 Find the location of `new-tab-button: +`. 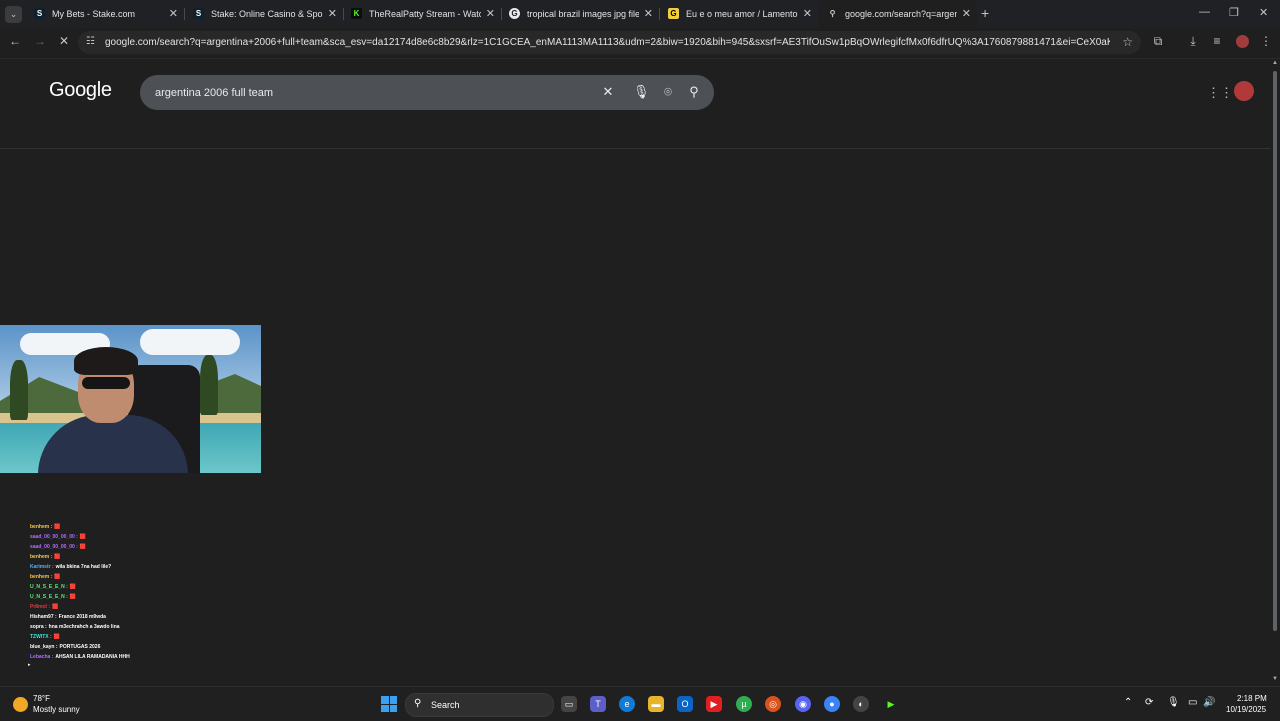

new-tab-button: + is located at coordinates (985, 13).